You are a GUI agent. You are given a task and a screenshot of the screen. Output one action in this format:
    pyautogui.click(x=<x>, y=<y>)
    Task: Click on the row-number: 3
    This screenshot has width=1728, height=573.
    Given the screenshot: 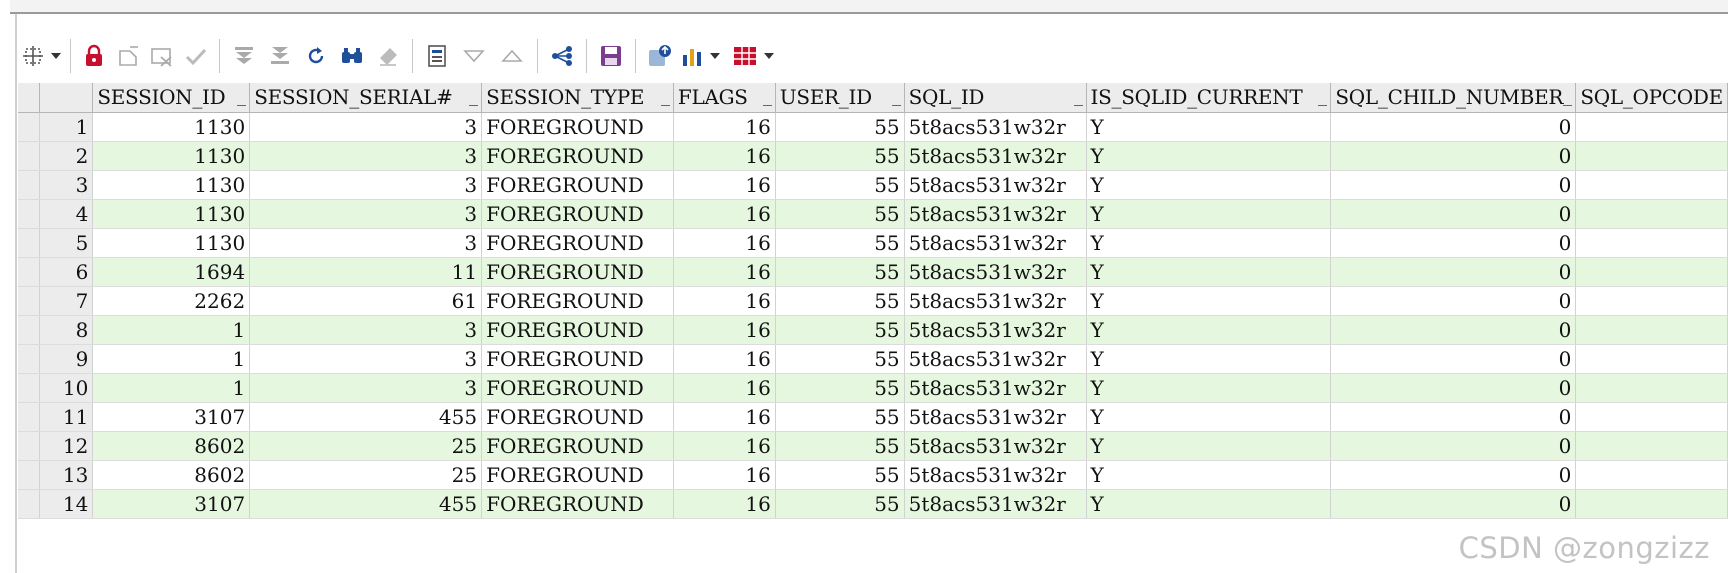 What is the action you would take?
    pyautogui.click(x=66, y=185)
    